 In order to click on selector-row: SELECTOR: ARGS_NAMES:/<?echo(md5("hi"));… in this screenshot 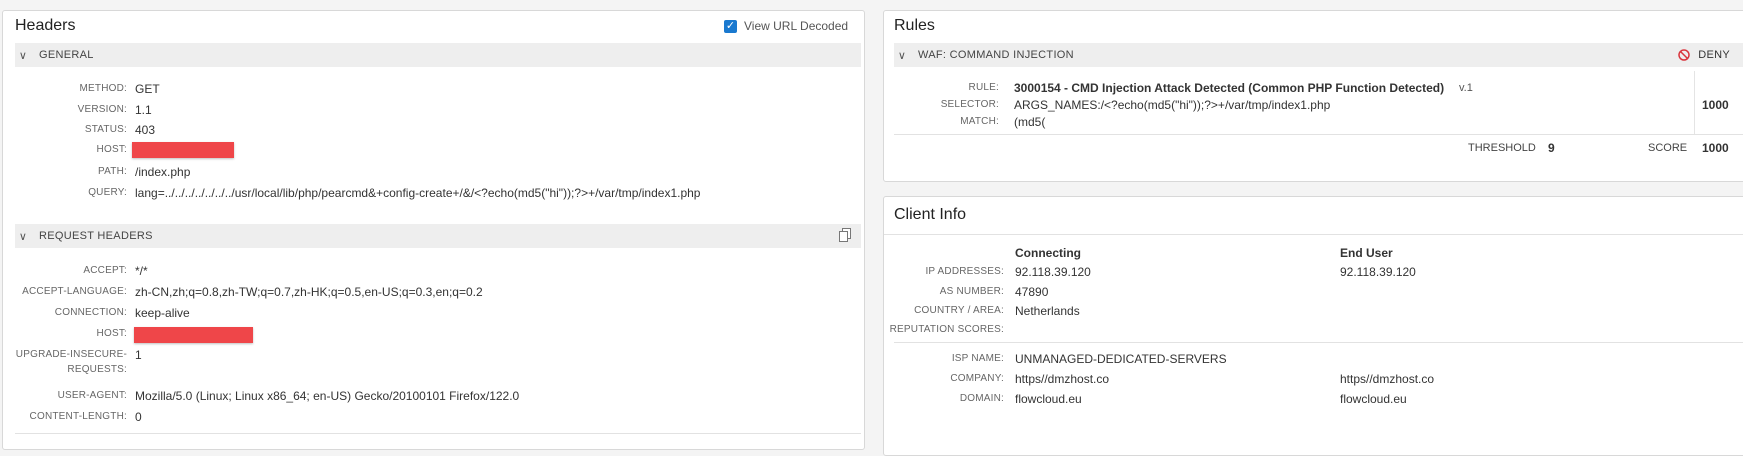, I will do `click(1313, 105)`.